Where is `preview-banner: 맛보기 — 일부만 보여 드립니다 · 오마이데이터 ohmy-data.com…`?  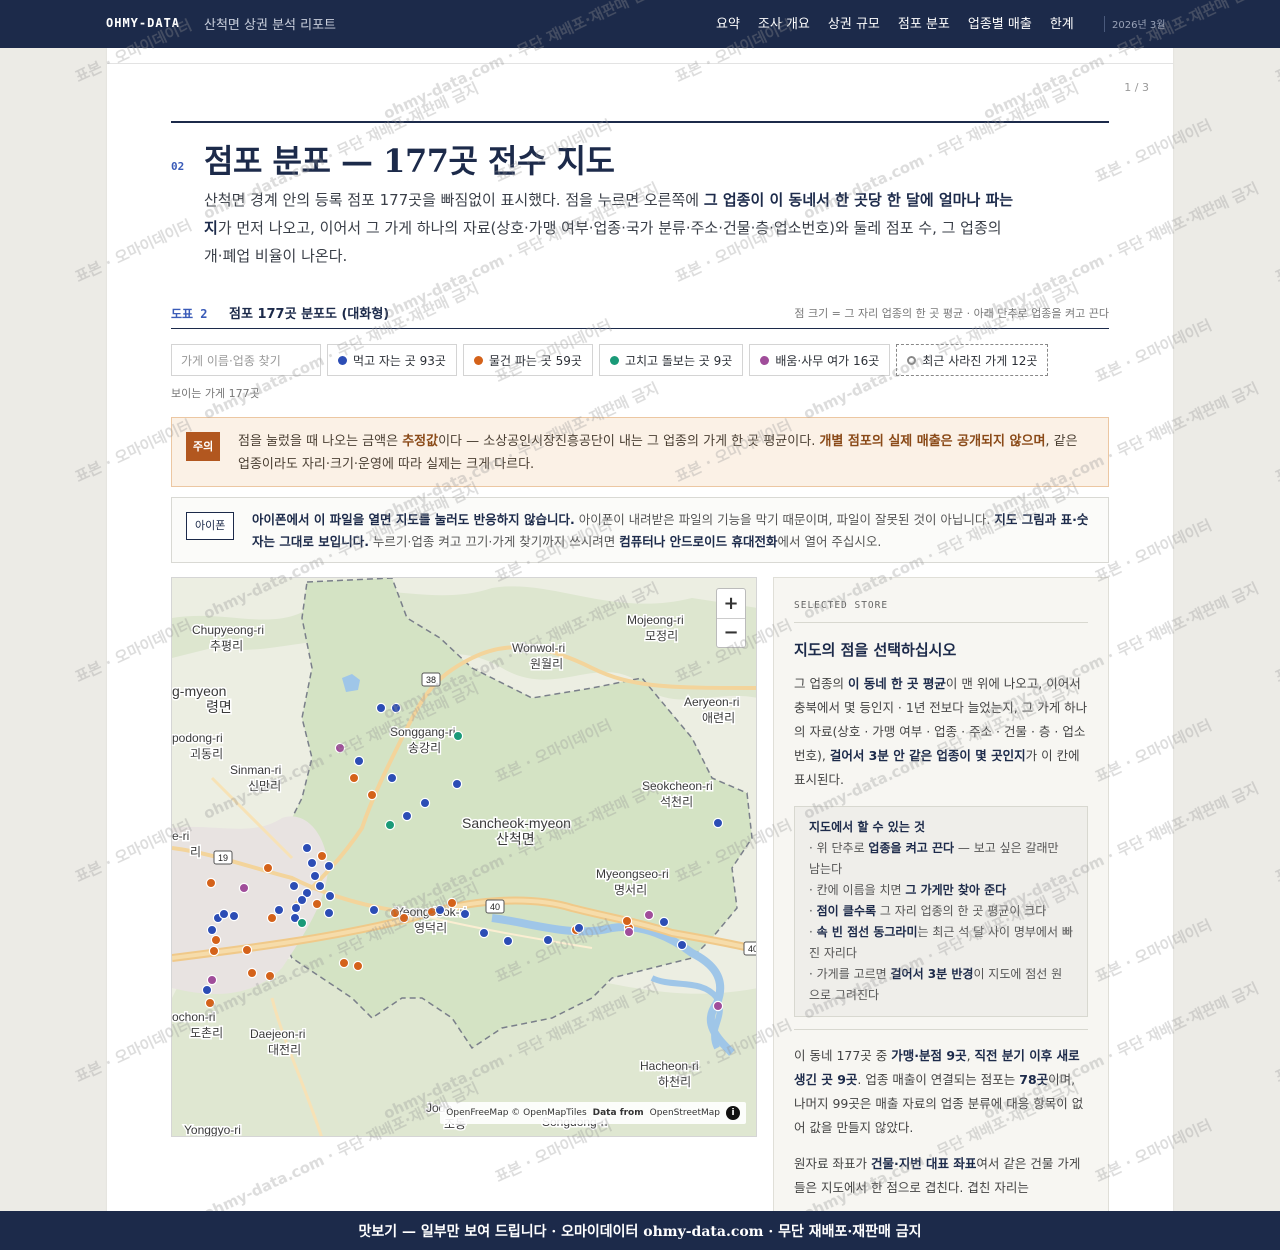
preview-banner: 맛보기 — 일부만 보여 드립니다 · 오마이데이터 ohmy-data.com… is located at coordinates (640, 1230).